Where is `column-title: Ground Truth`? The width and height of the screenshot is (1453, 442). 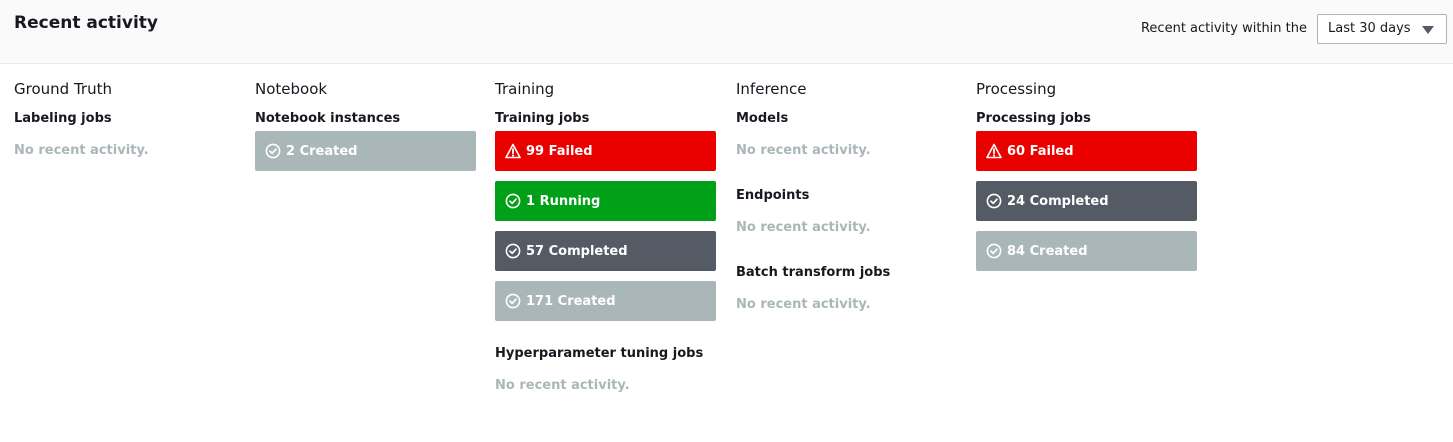 column-title: Ground Truth is located at coordinates (63, 89).